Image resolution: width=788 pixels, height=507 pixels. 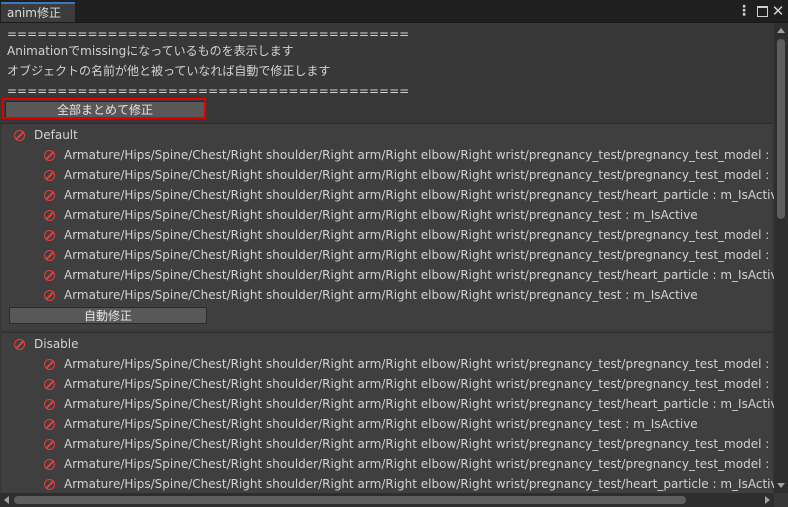 I want to click on kebab-menu-icon: ⋮, so click(x=744, y=11).